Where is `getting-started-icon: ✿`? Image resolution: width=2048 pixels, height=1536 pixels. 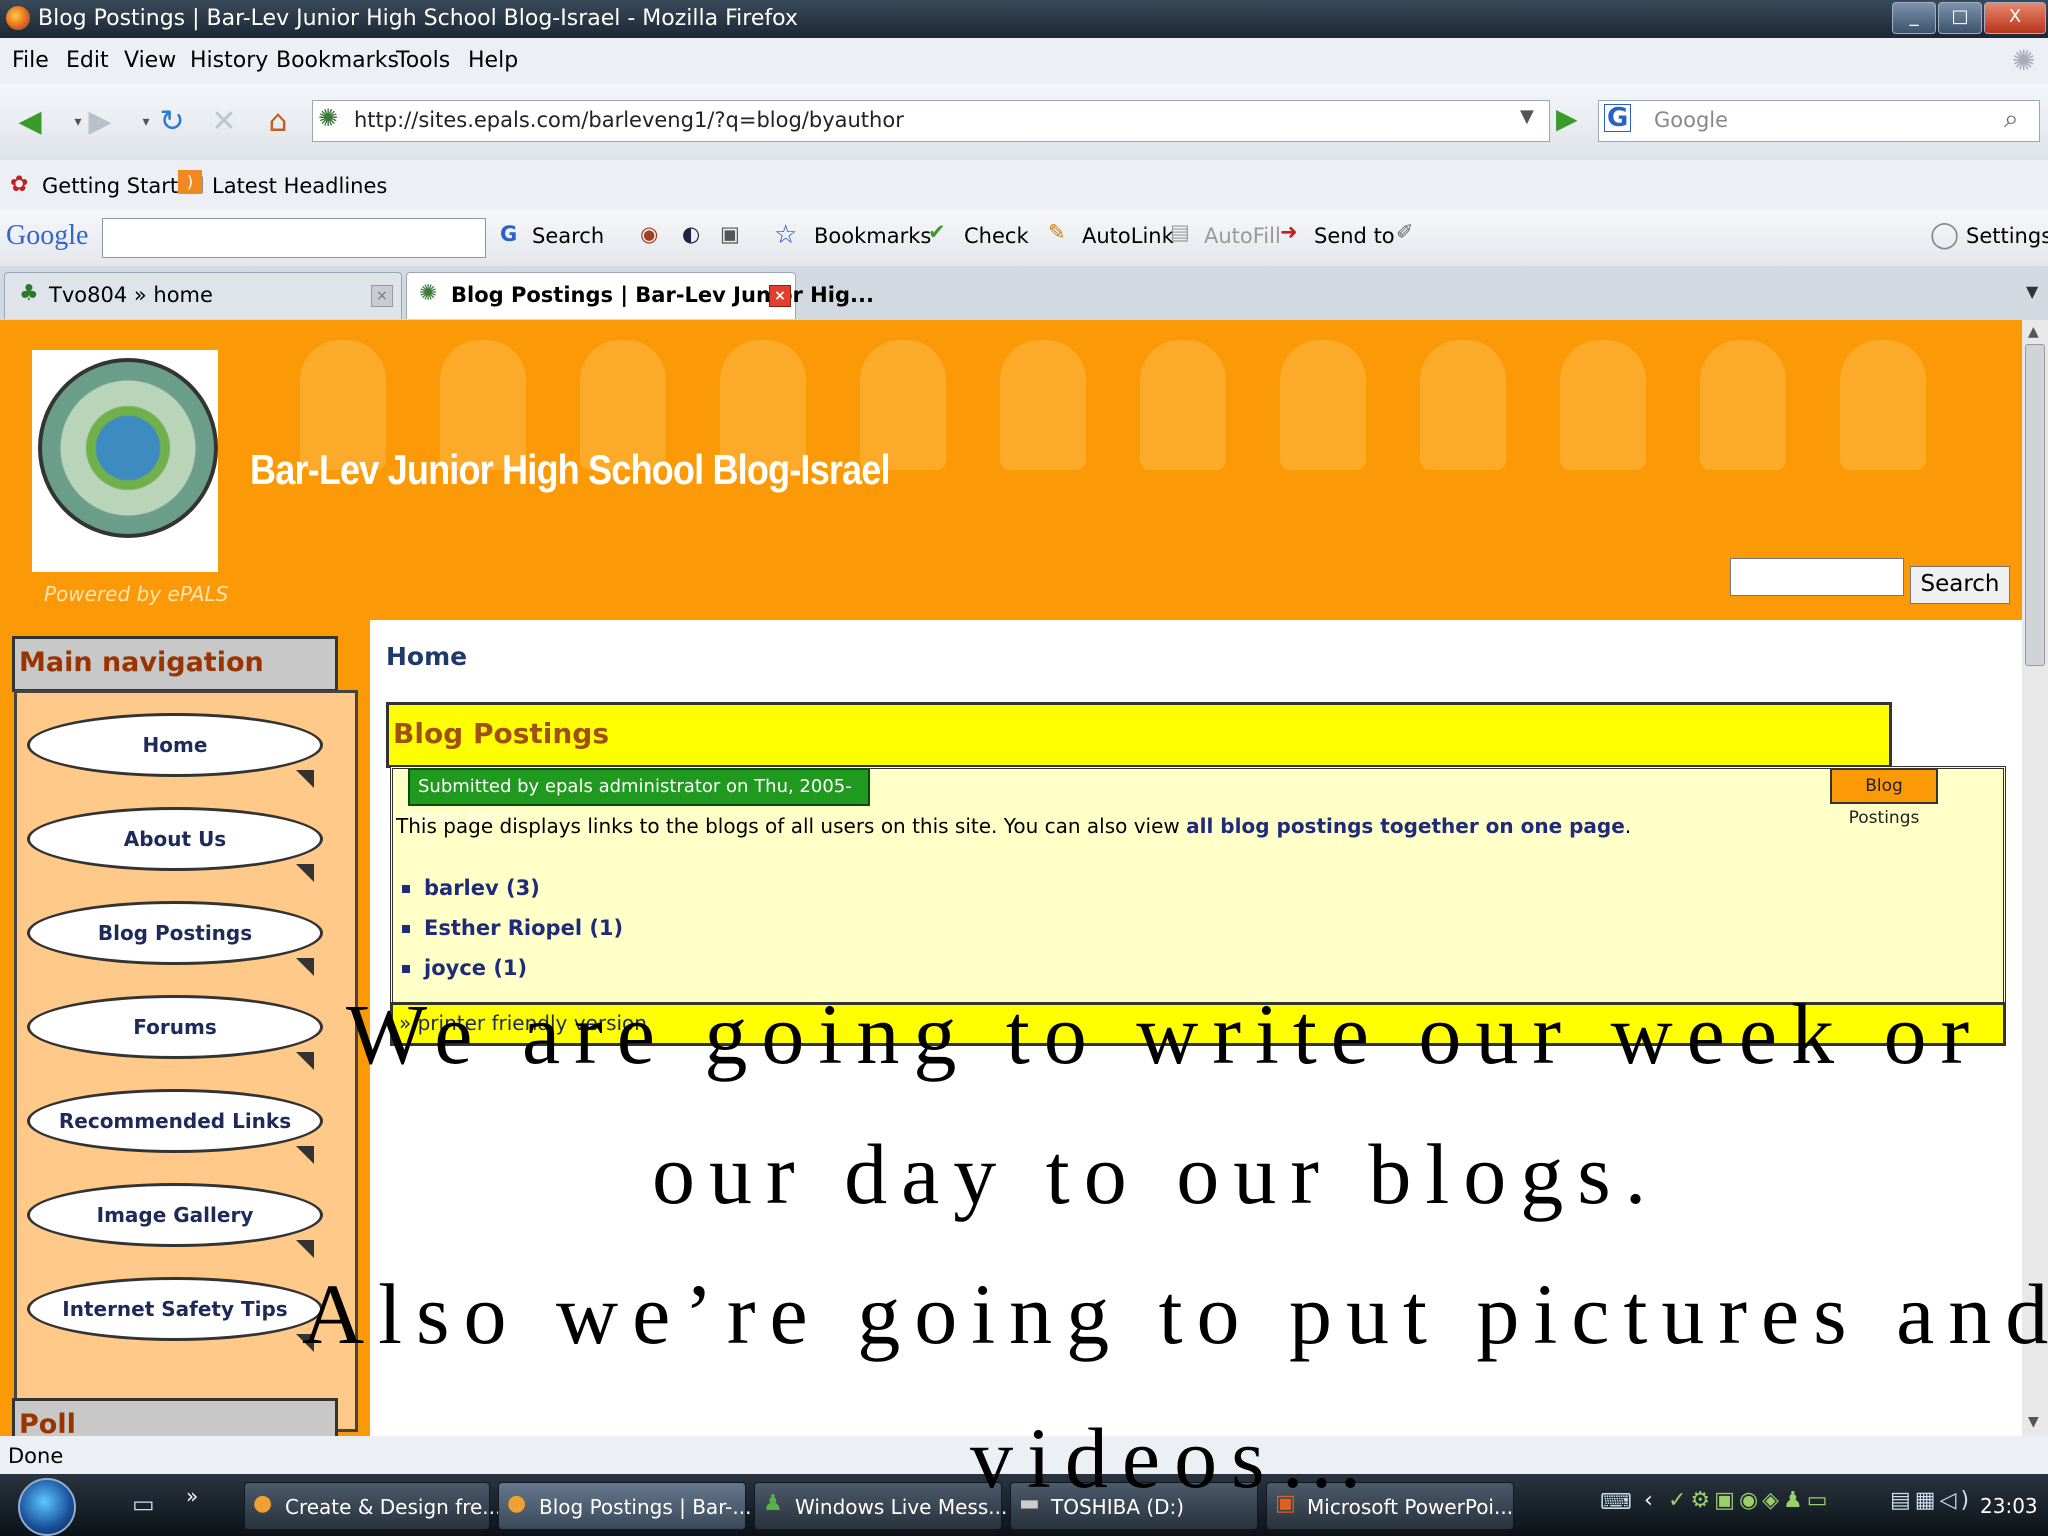
getting-started-icon: ✿ is located at coordinates (19, 184).